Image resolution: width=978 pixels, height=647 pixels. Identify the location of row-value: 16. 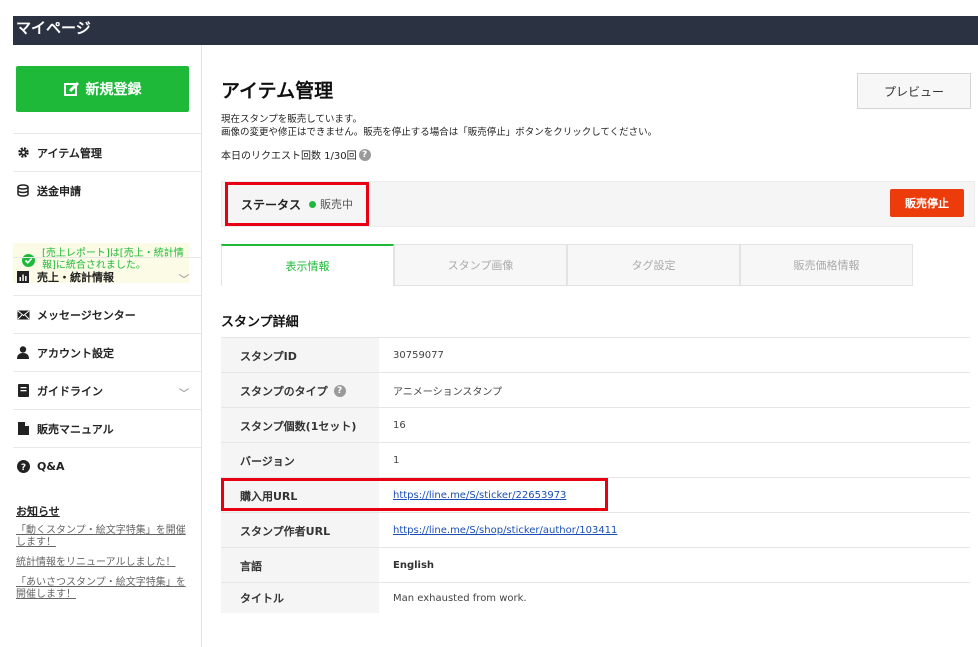
(399, 425).